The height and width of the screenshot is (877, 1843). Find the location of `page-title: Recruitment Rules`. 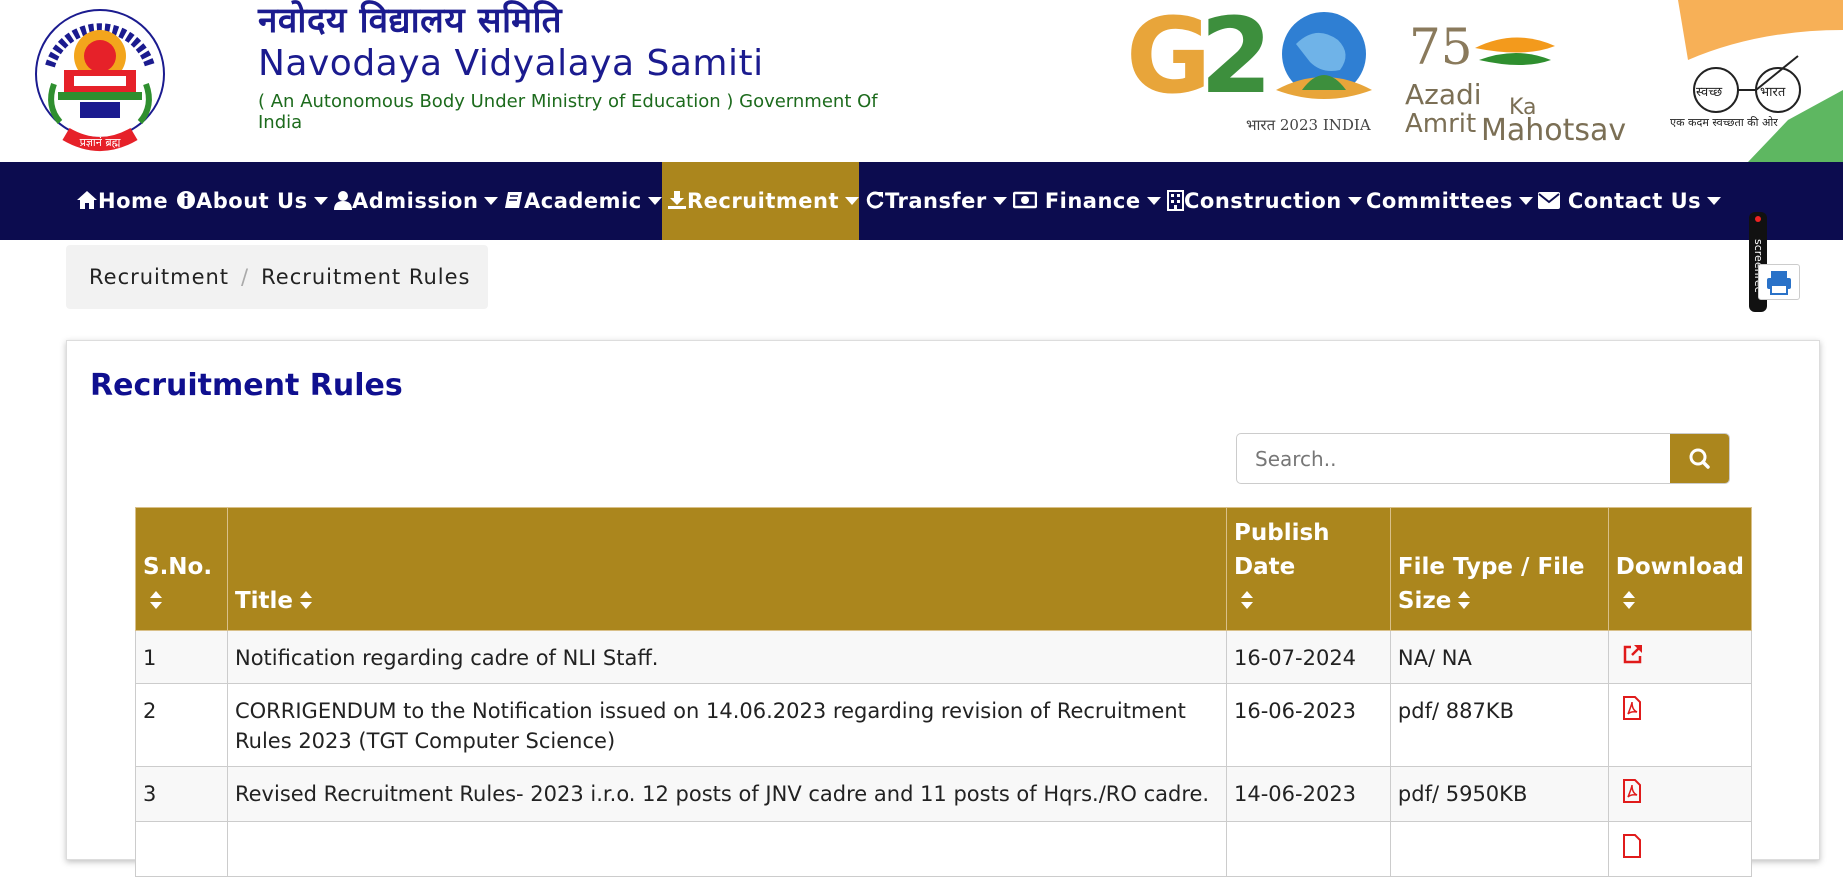

page-title: Recruitment Rules is located at coordinates (246, 385).